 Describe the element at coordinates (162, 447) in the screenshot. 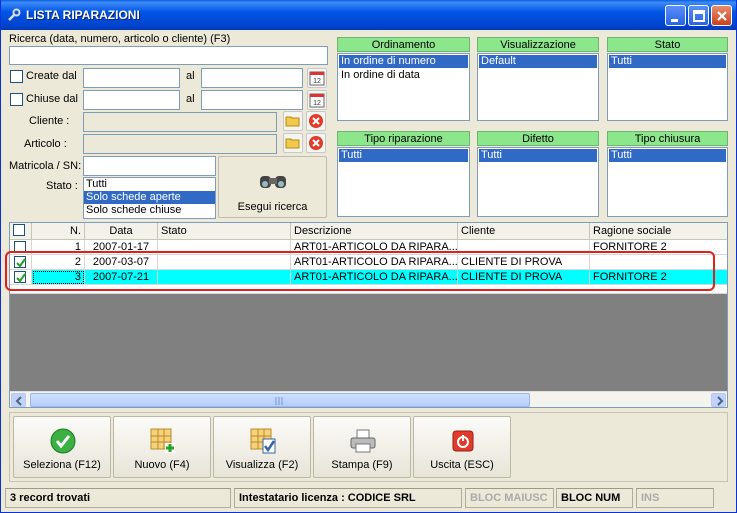

I see `nuovo-button: Nuovo (F4)` at that location.